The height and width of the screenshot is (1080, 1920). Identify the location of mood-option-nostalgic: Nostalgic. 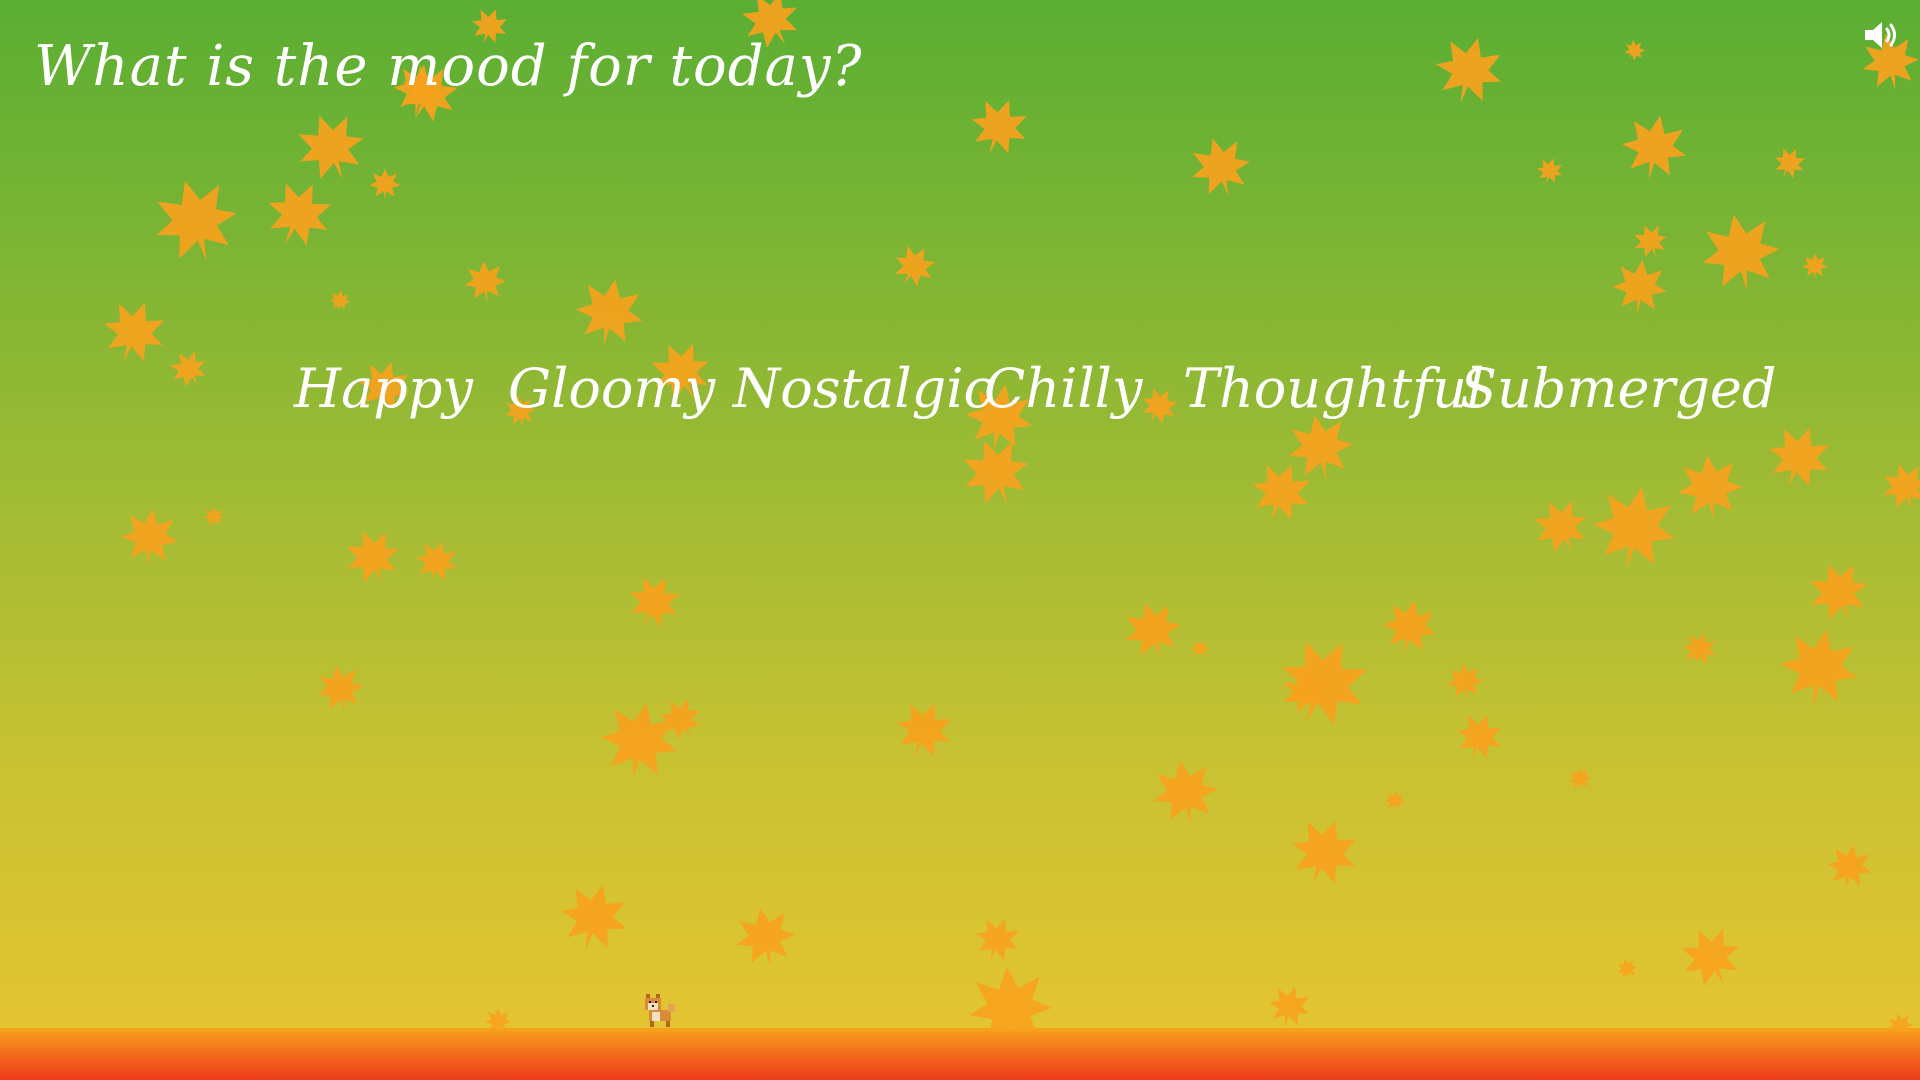
(863, 389).